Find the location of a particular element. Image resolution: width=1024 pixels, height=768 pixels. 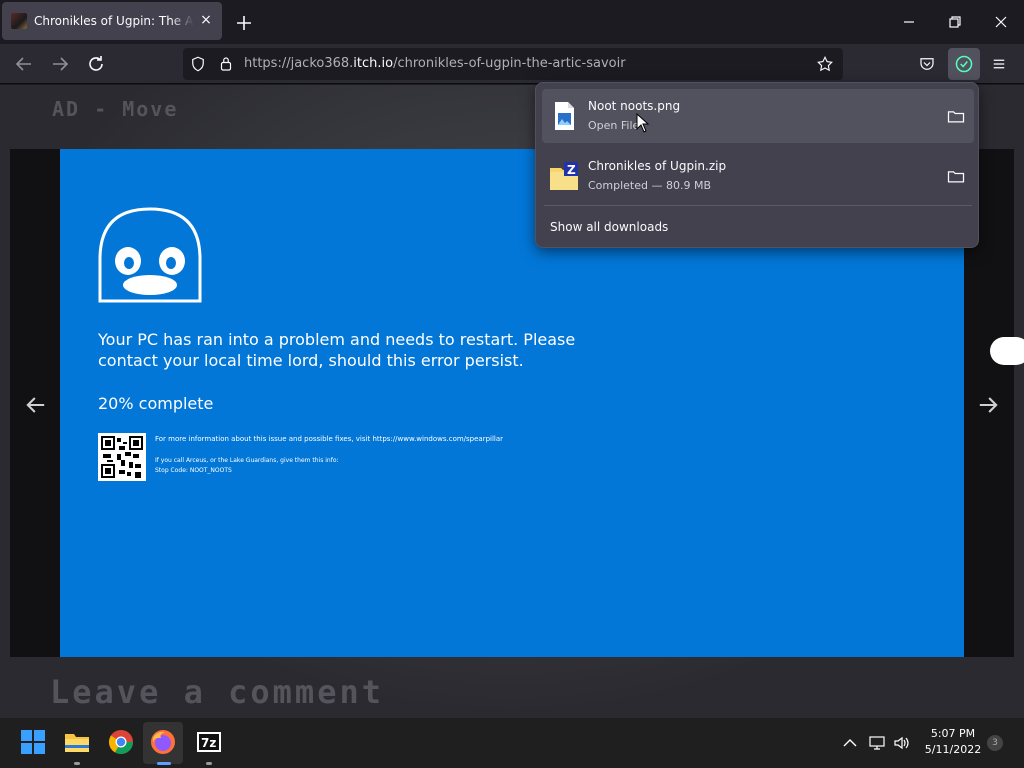

svg-text: Z is located at coordinates (571, 170).